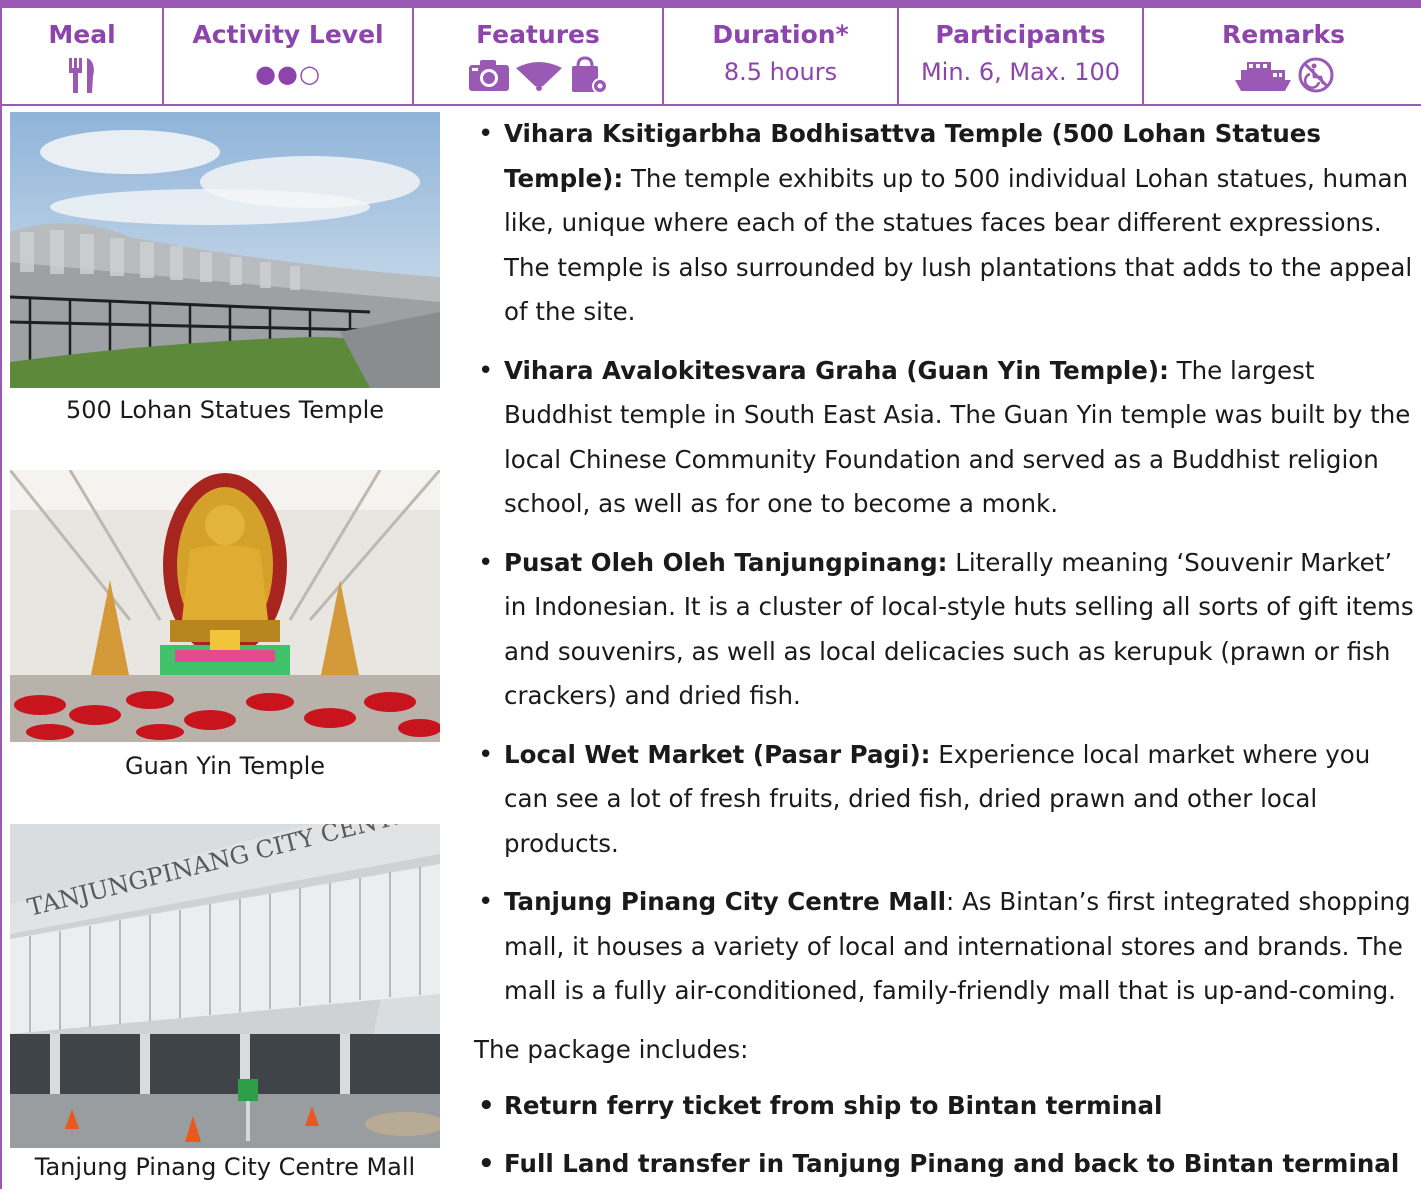  Describe the element at coordinates (1020, 34) in the screenshot. I see `header-participants-title: Participants` at that location.